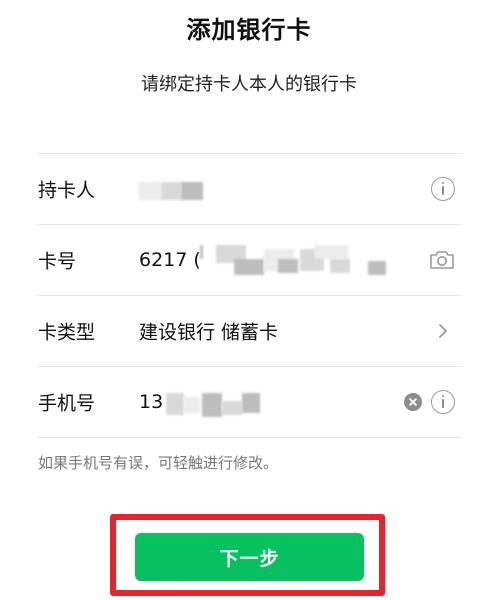 The width and height of the screenshot is (498, 600). I want to click on card-number-row: 卡号 6217 (, so click(249, 260).